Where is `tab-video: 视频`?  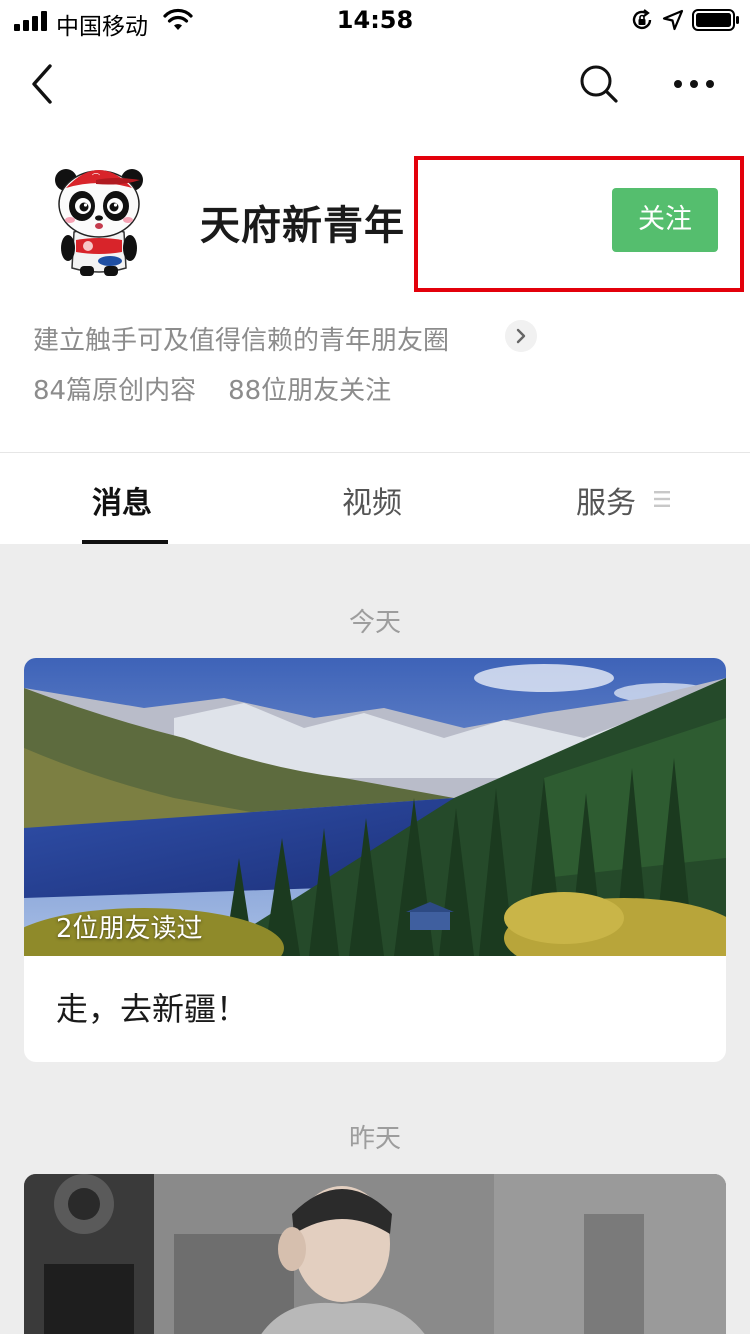 tab-video: 视频 is located at coordinates (372, 499).